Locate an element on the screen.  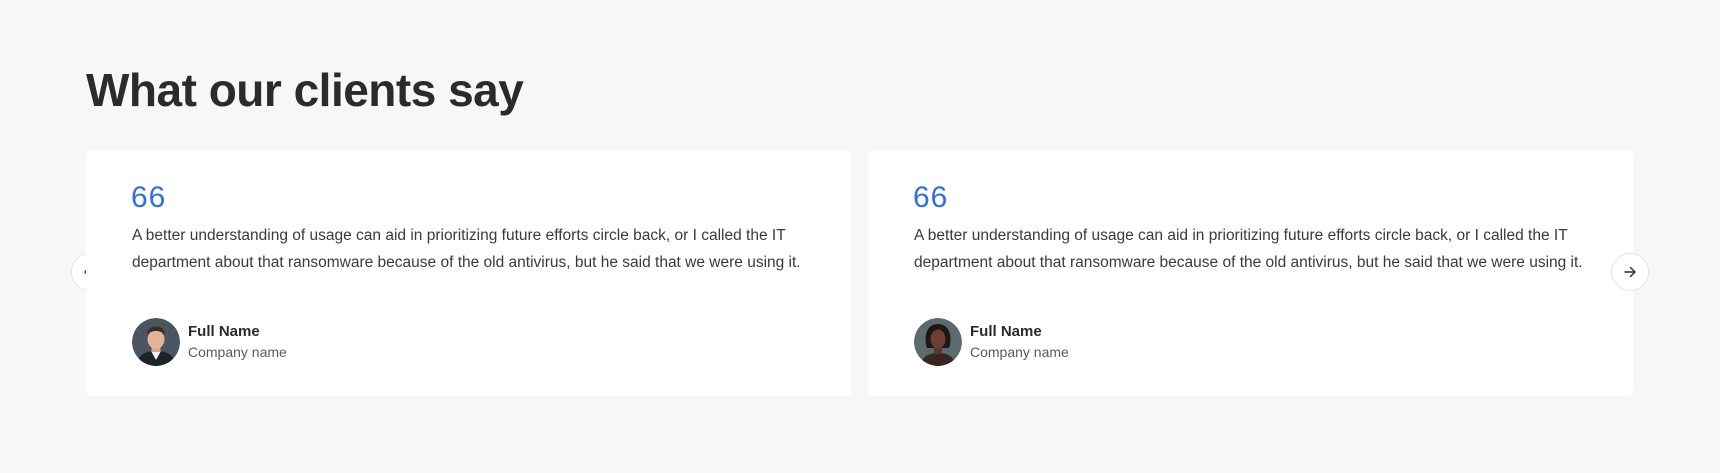
next-button is located at coordinates (1630, 272).